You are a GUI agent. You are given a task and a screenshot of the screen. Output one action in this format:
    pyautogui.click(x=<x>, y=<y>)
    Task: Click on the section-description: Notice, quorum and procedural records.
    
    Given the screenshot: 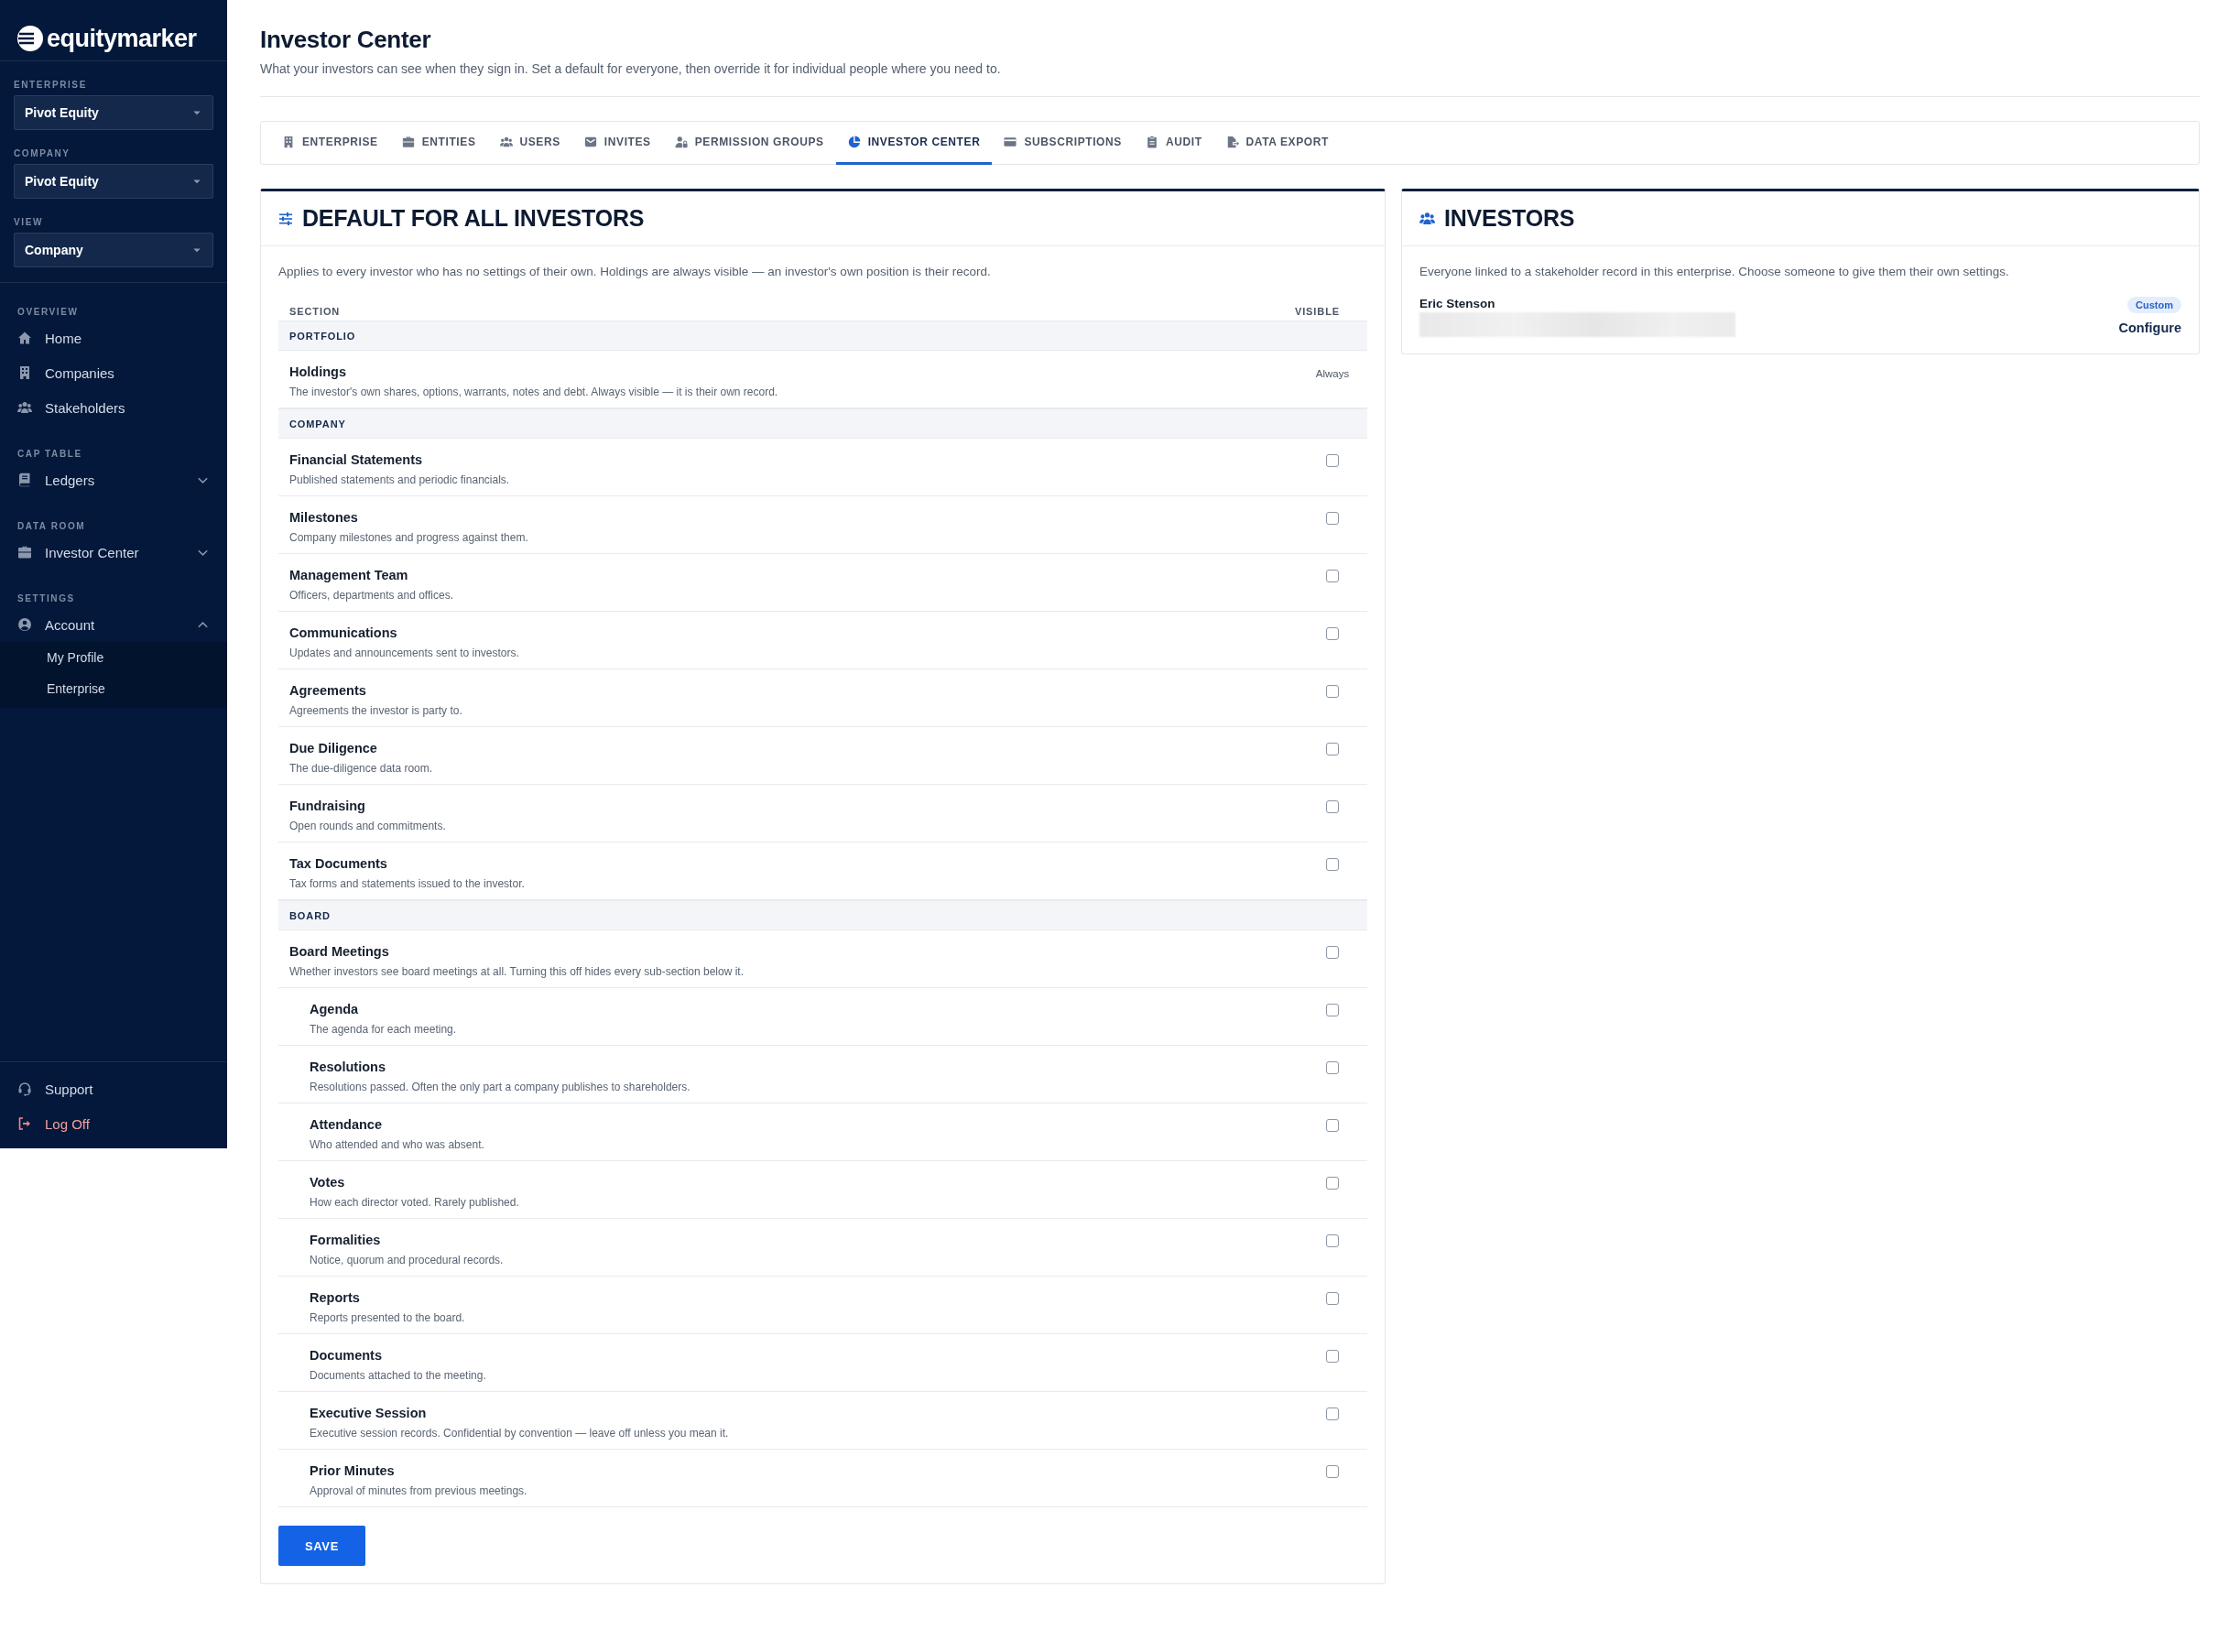 What is the action you would take?
    pyautogui.click(x=408, y=1260)
    